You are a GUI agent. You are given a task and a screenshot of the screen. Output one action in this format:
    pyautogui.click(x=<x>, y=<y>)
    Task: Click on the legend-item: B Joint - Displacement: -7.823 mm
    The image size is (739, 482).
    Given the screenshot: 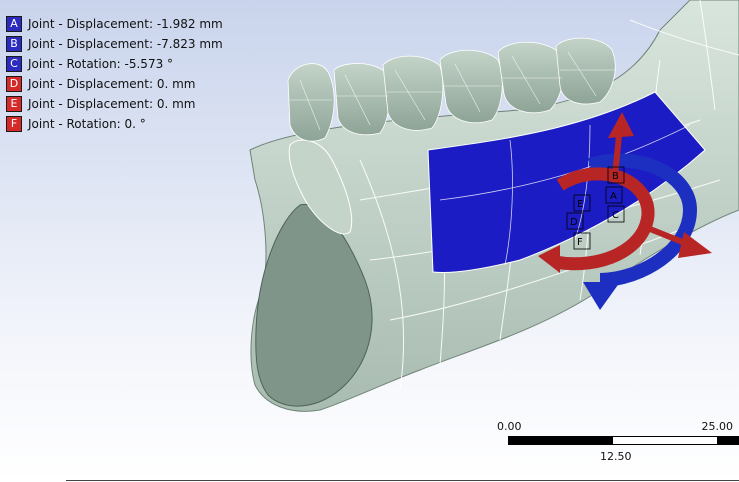 What is the action you would take?
    pyautogui.click(x=114, y=44)
    